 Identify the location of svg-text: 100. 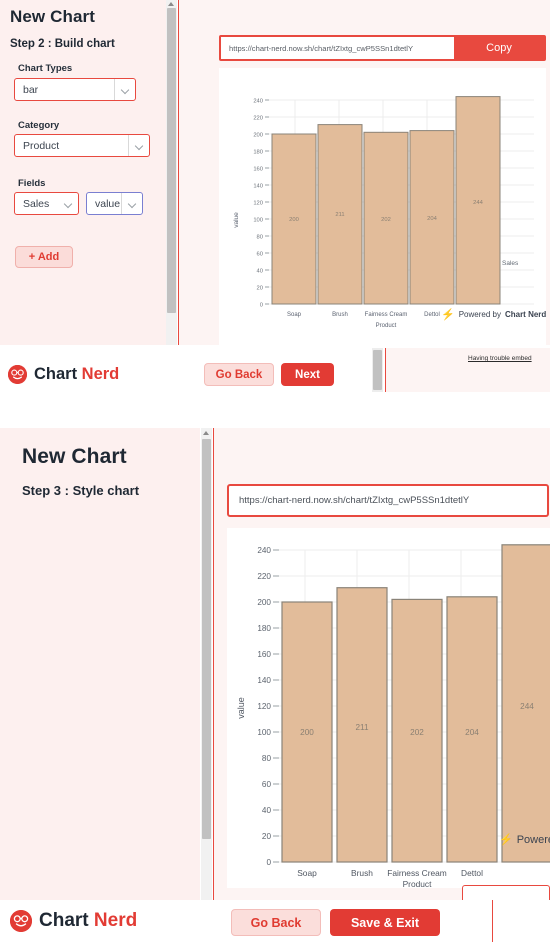
(258, 221).